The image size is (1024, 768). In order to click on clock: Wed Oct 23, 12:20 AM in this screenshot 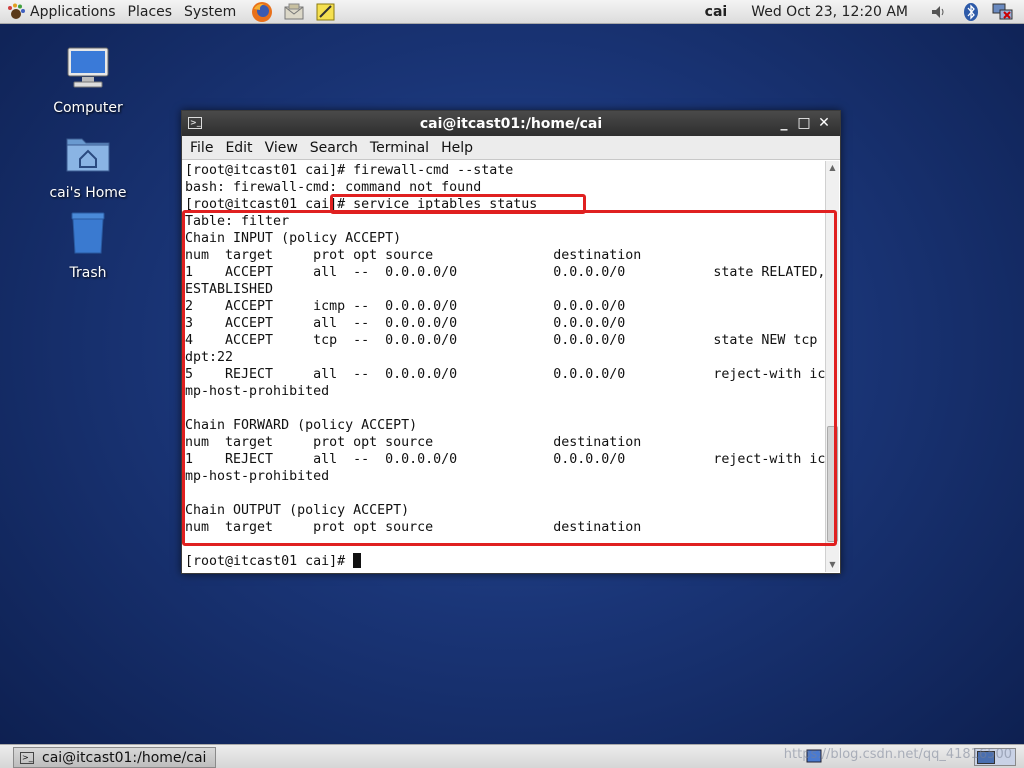, I will do `click(829, 12)`.